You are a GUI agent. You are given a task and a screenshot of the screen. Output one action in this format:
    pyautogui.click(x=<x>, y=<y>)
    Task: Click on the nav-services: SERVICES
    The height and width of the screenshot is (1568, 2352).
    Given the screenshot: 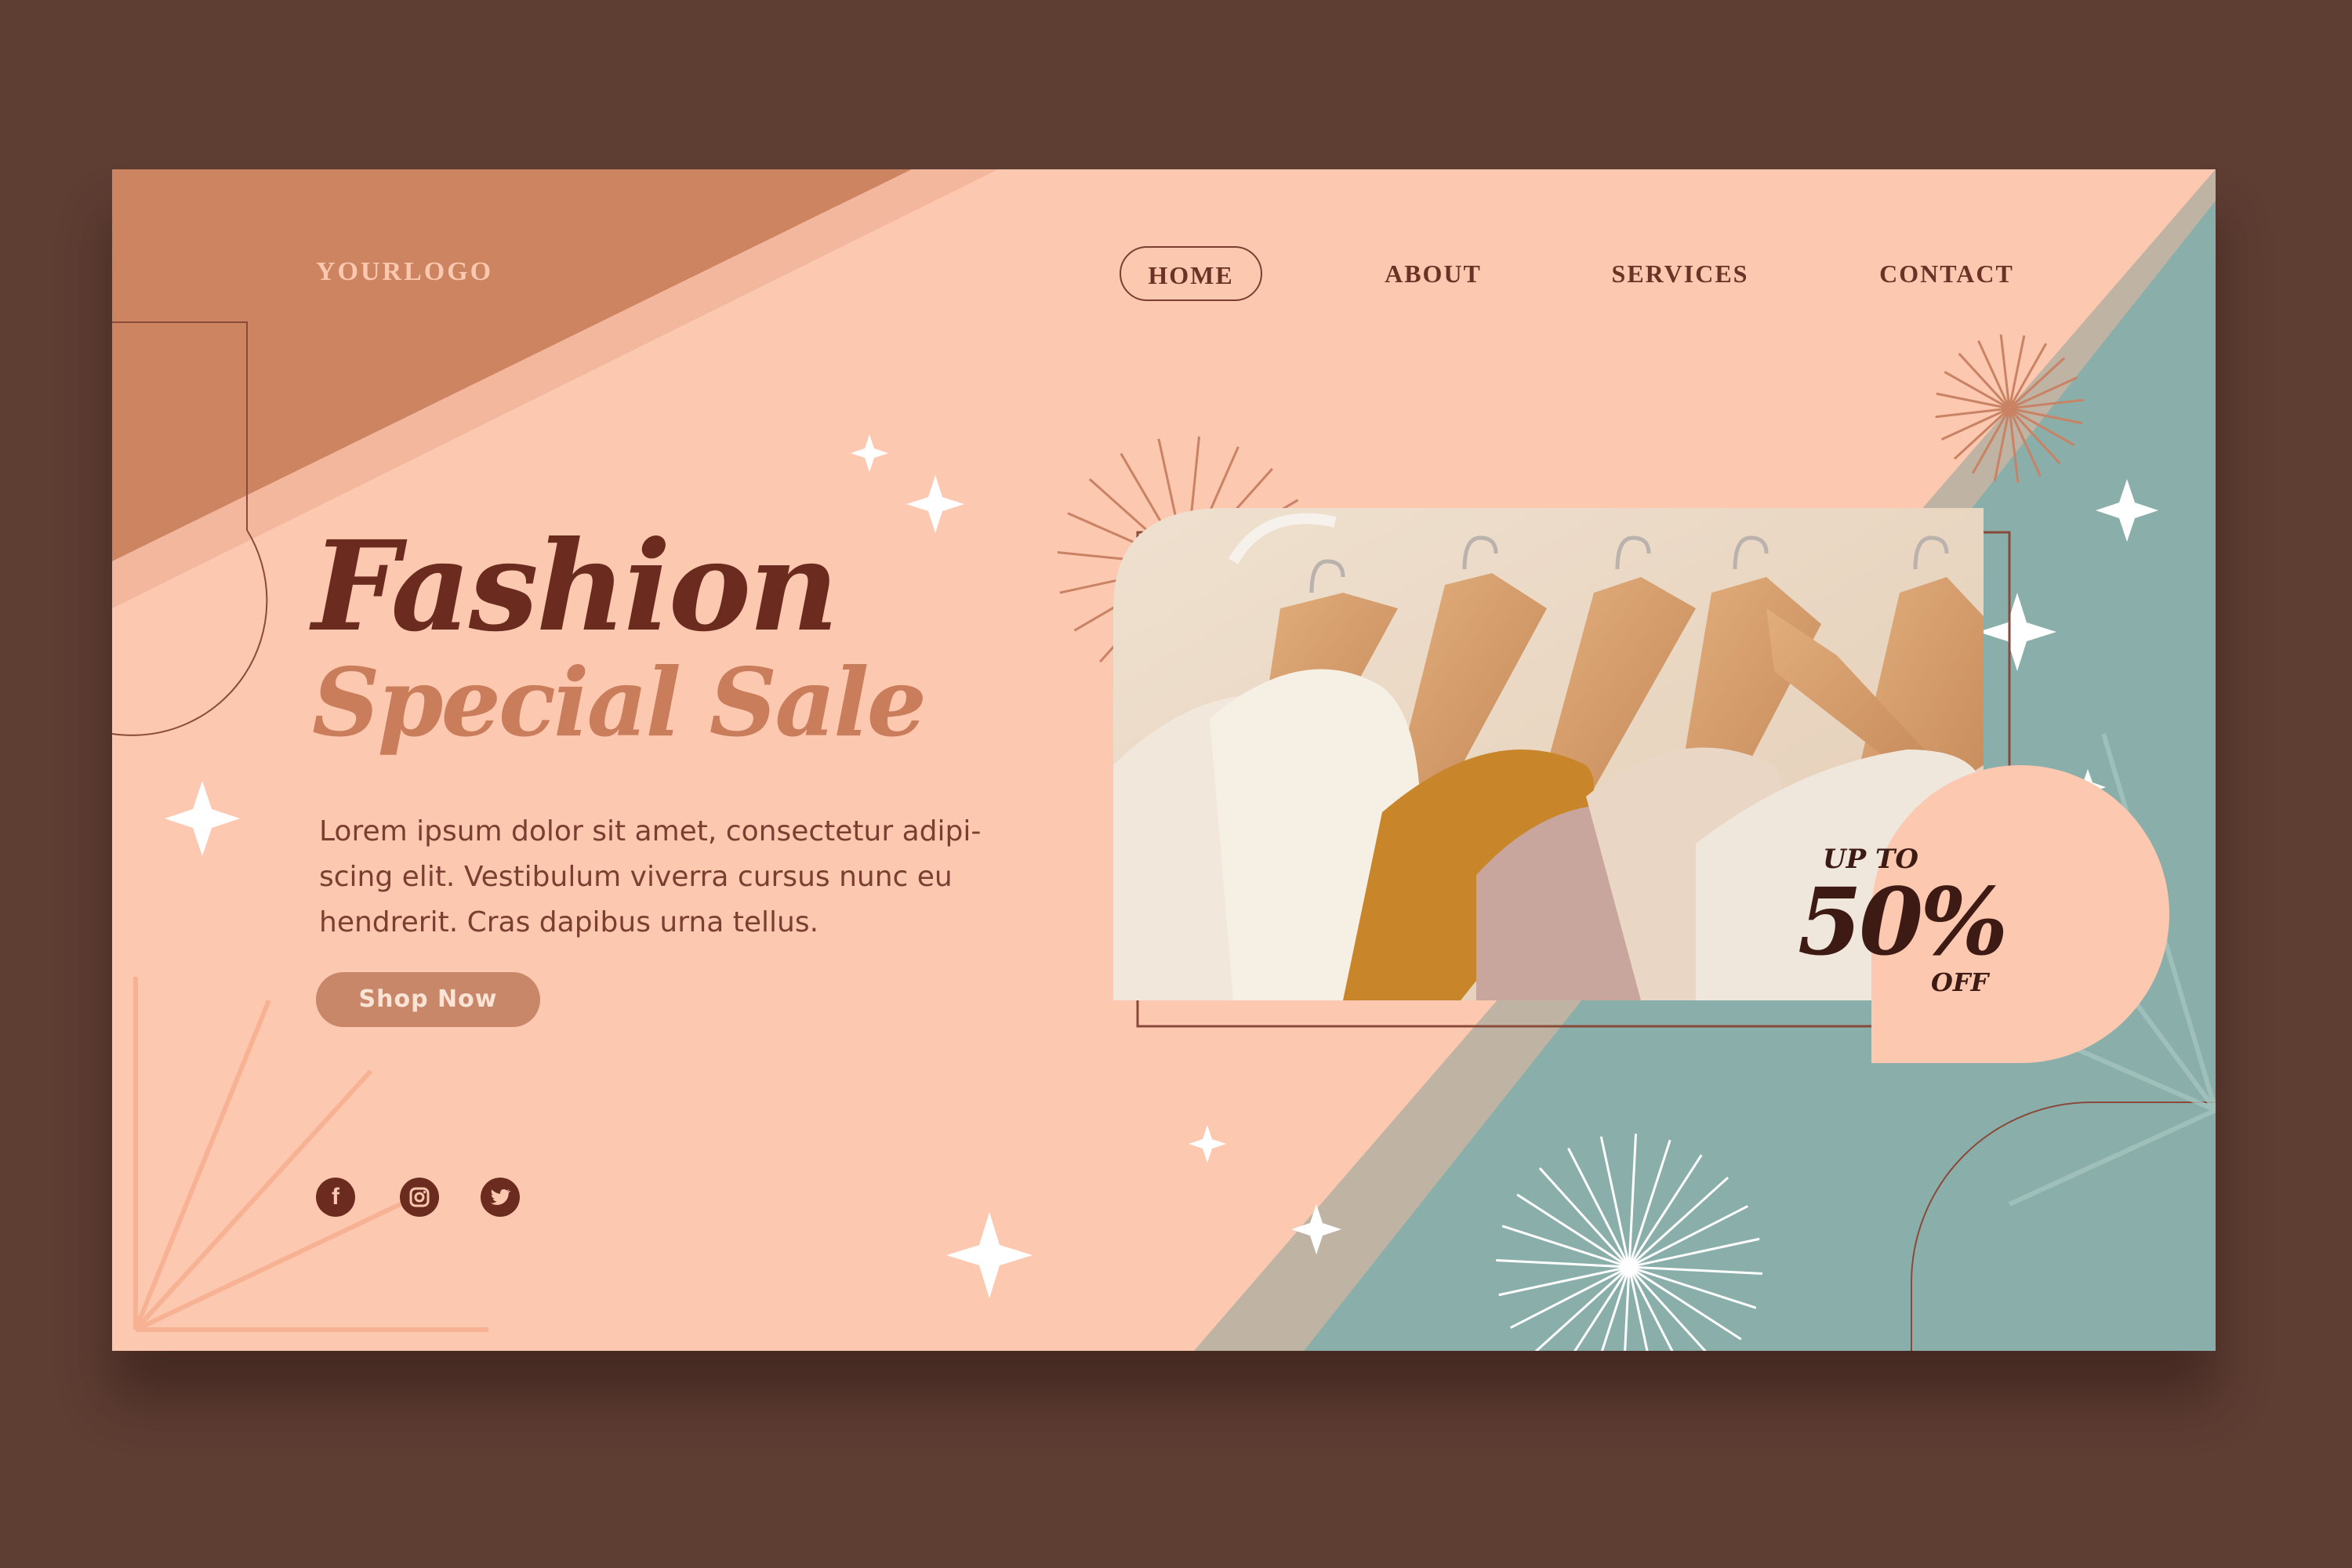 What is the action you would take?
    pyautogui.click(x=1680, y=273)
    